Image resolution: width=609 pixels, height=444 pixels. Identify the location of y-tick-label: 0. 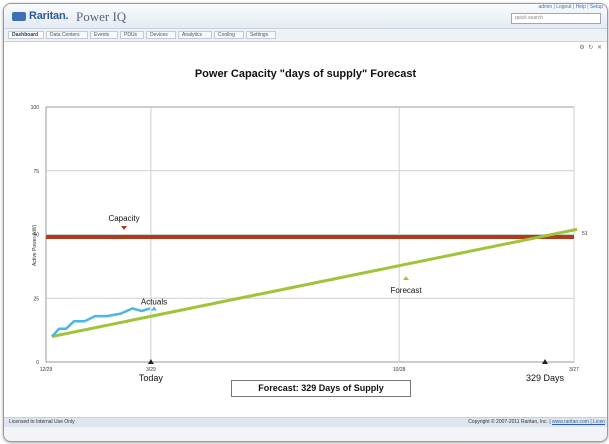
(37, 363).